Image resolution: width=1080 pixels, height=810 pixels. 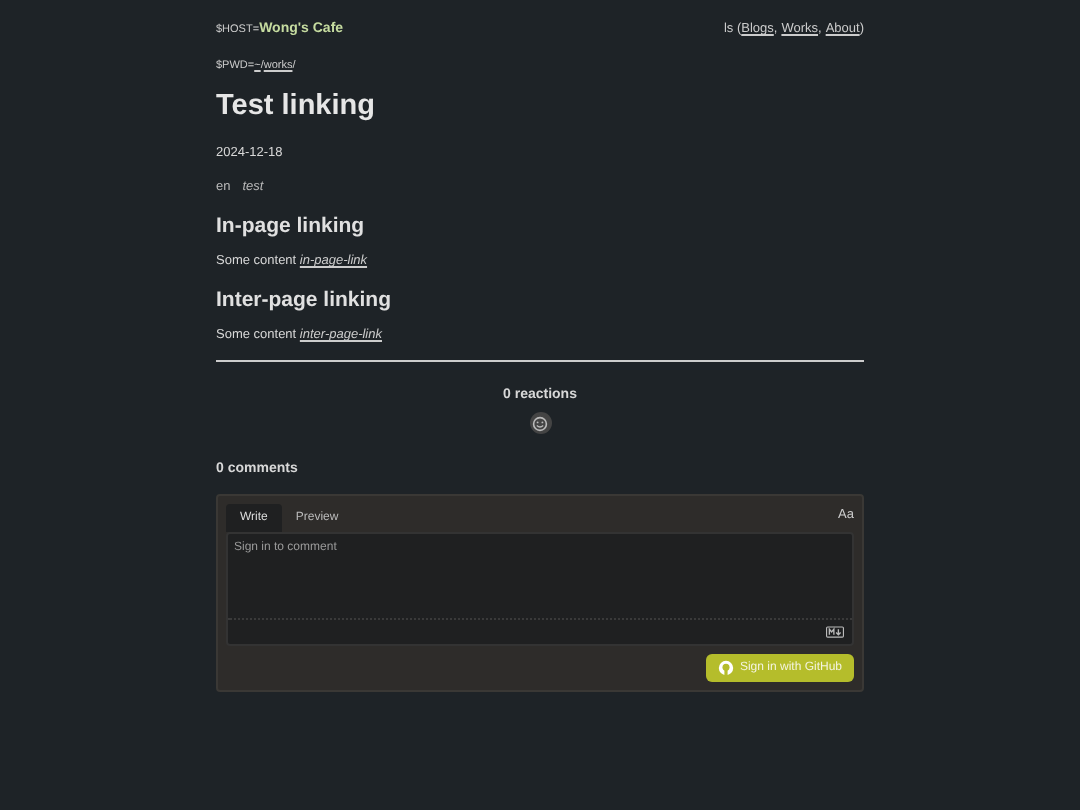 What do you see at coordinates (305, 300) in the screenshot?
I see `section-heading: Inter-page linking` at bounding box center [305, 300].